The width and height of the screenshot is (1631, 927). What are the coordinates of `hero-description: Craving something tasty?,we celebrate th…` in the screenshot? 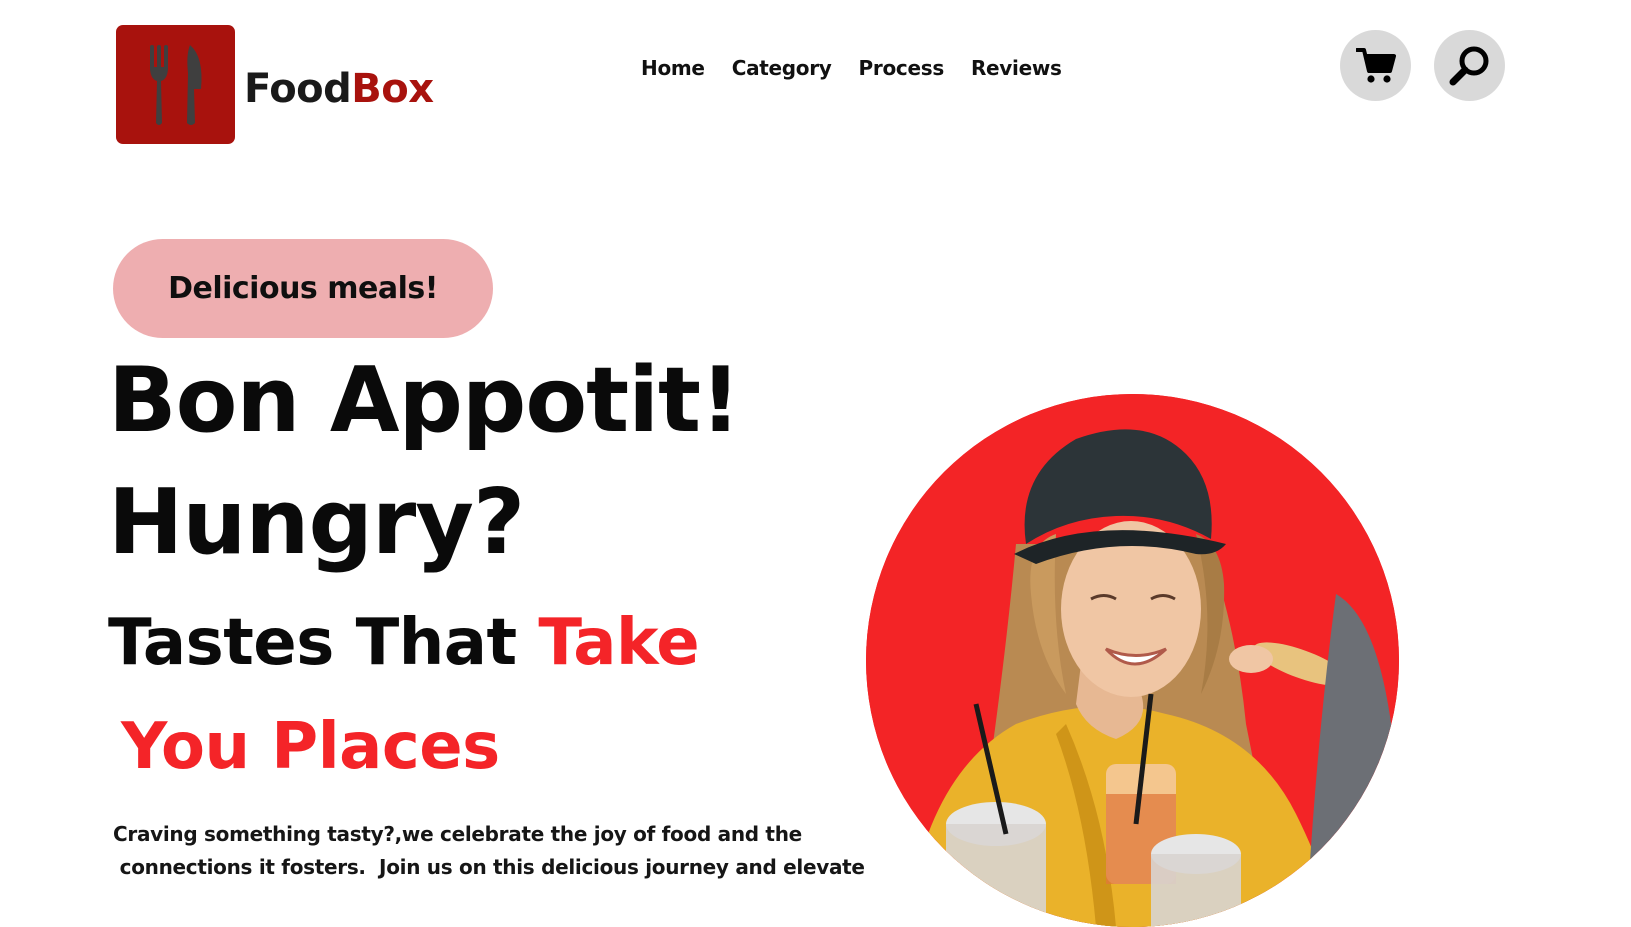 It's located at (489, 851).